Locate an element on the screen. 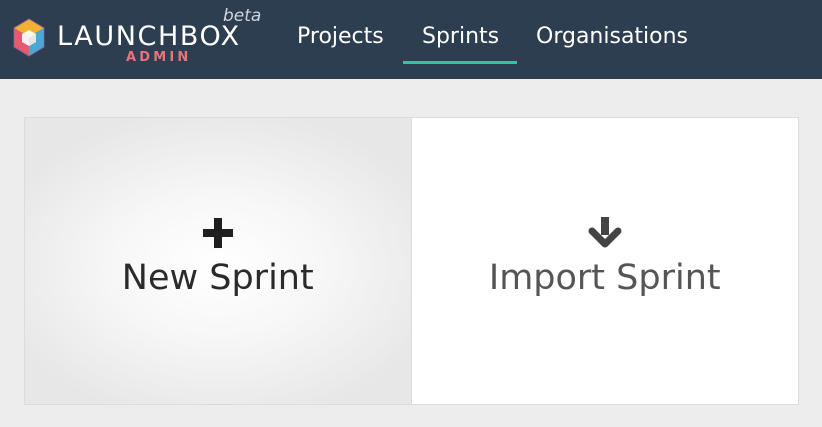 This screenshot has height=427, width=822. launchbox-logo-icon is located at coordinates (29, 38).